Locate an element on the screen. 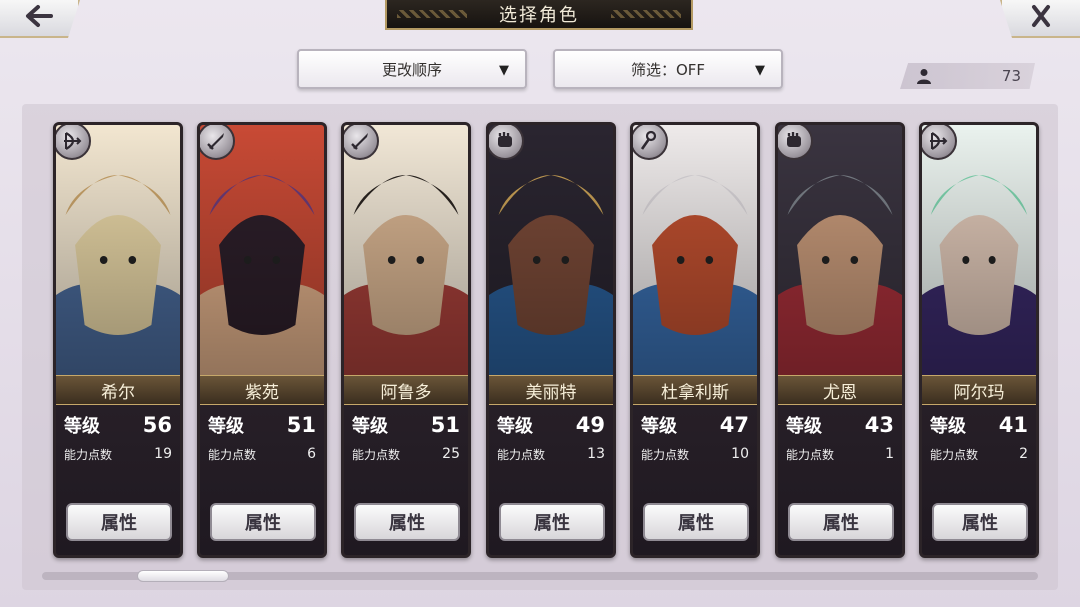  character-name: 杜拿利斯 is located at coordinates (695, 390).